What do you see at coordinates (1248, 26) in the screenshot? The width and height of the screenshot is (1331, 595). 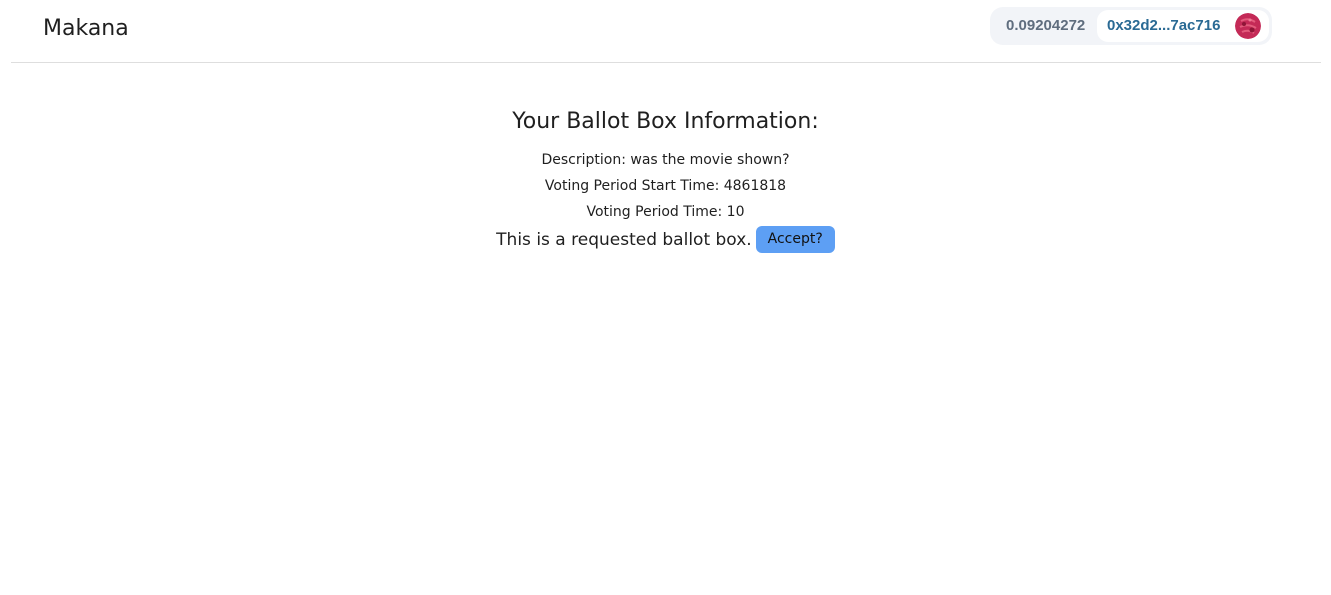 I see `identicon-avatar-icon` at bounding box center [1248, 26].